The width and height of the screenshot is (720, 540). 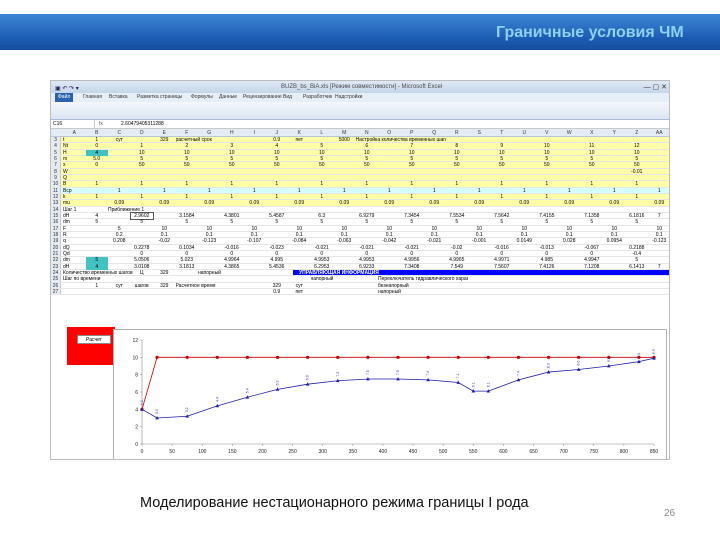 I want to click on tab-0: Файл, so click(x=64, y=97).